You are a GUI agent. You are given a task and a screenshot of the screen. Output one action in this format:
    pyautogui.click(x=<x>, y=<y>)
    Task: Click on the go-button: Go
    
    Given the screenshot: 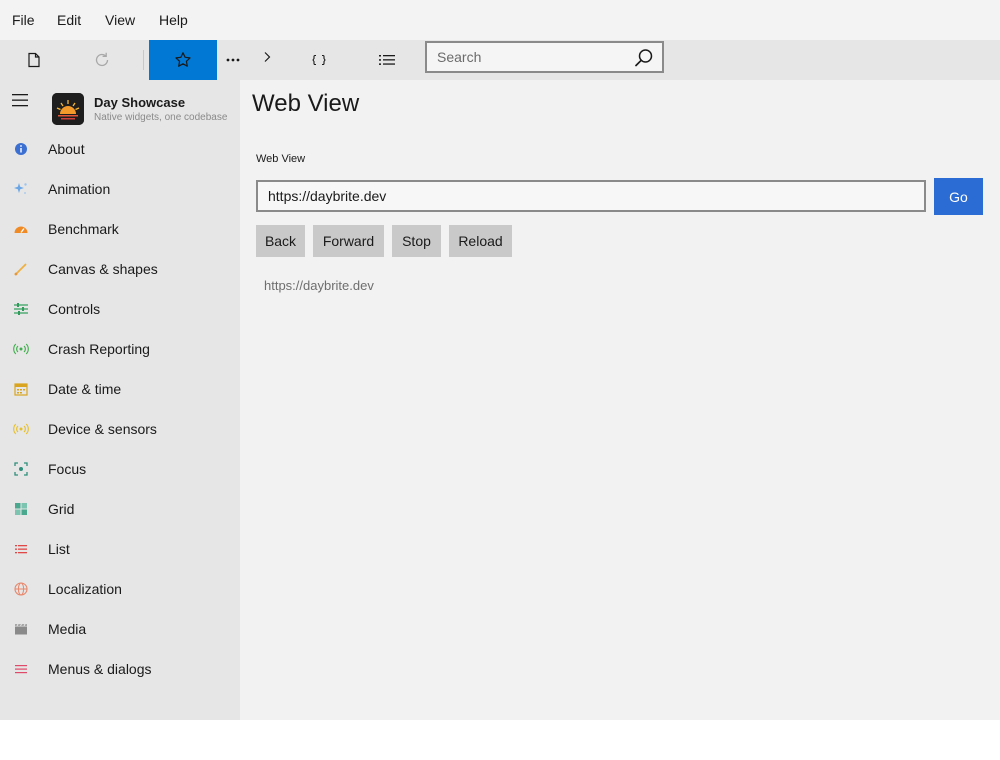 What is the action you would take?
    pyautogui.click(x=958, y=196)
    